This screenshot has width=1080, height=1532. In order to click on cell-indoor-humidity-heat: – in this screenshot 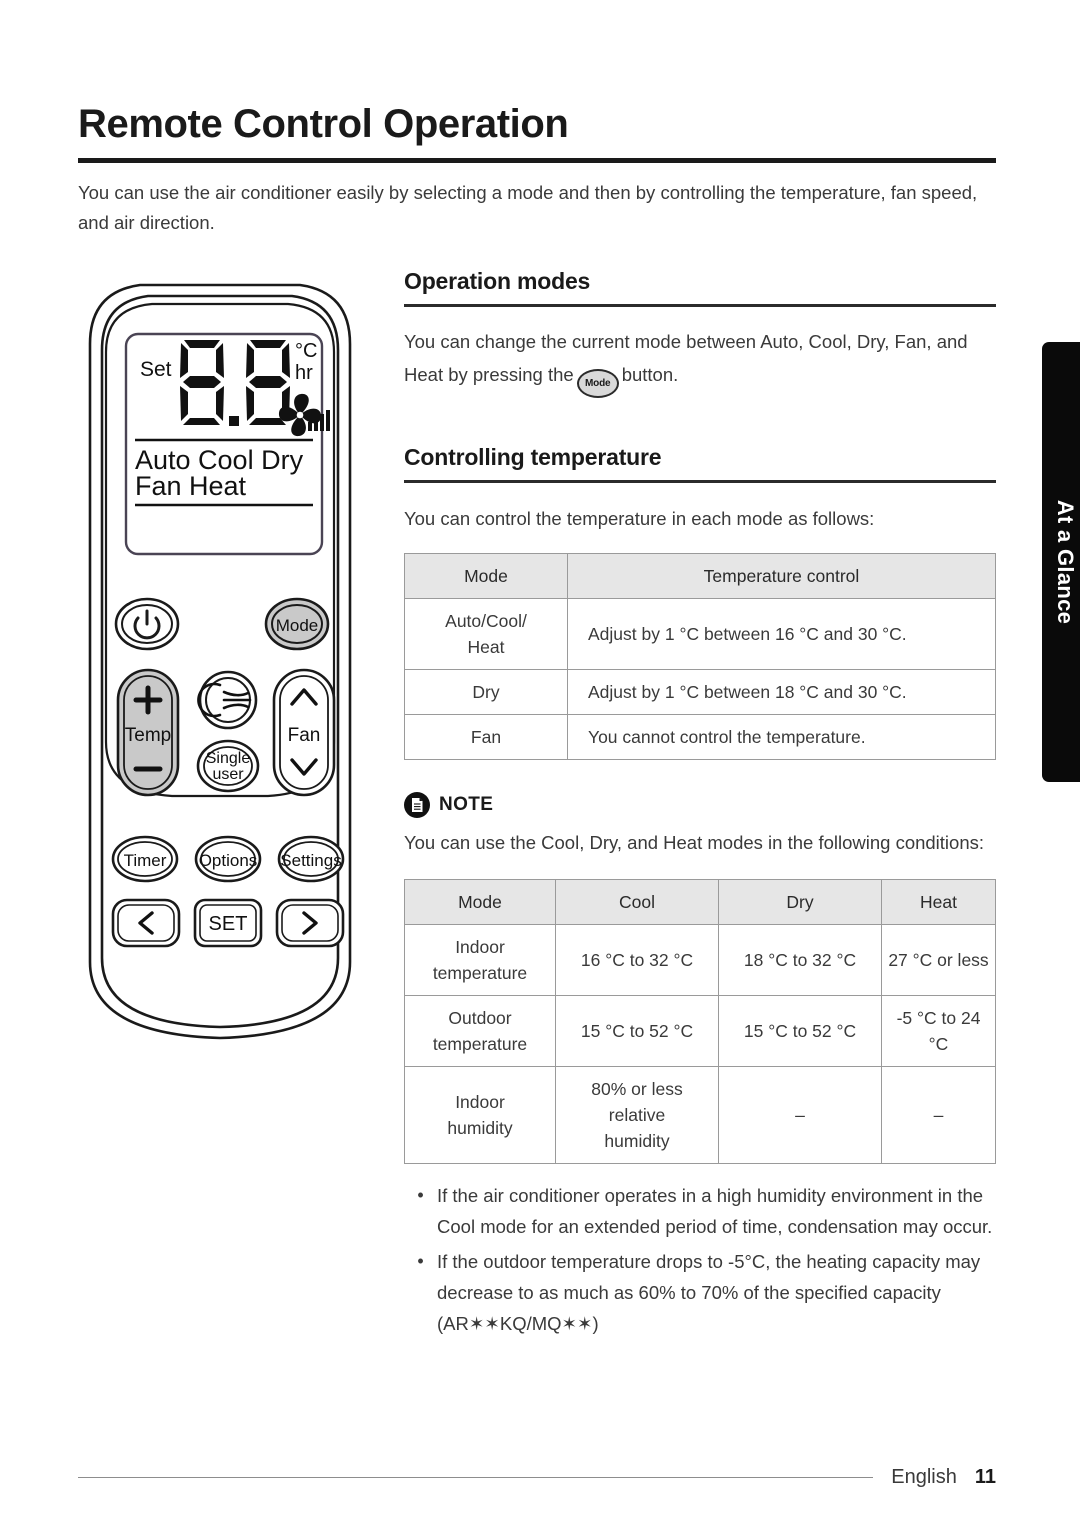, I will do `click(938, 1115)`.